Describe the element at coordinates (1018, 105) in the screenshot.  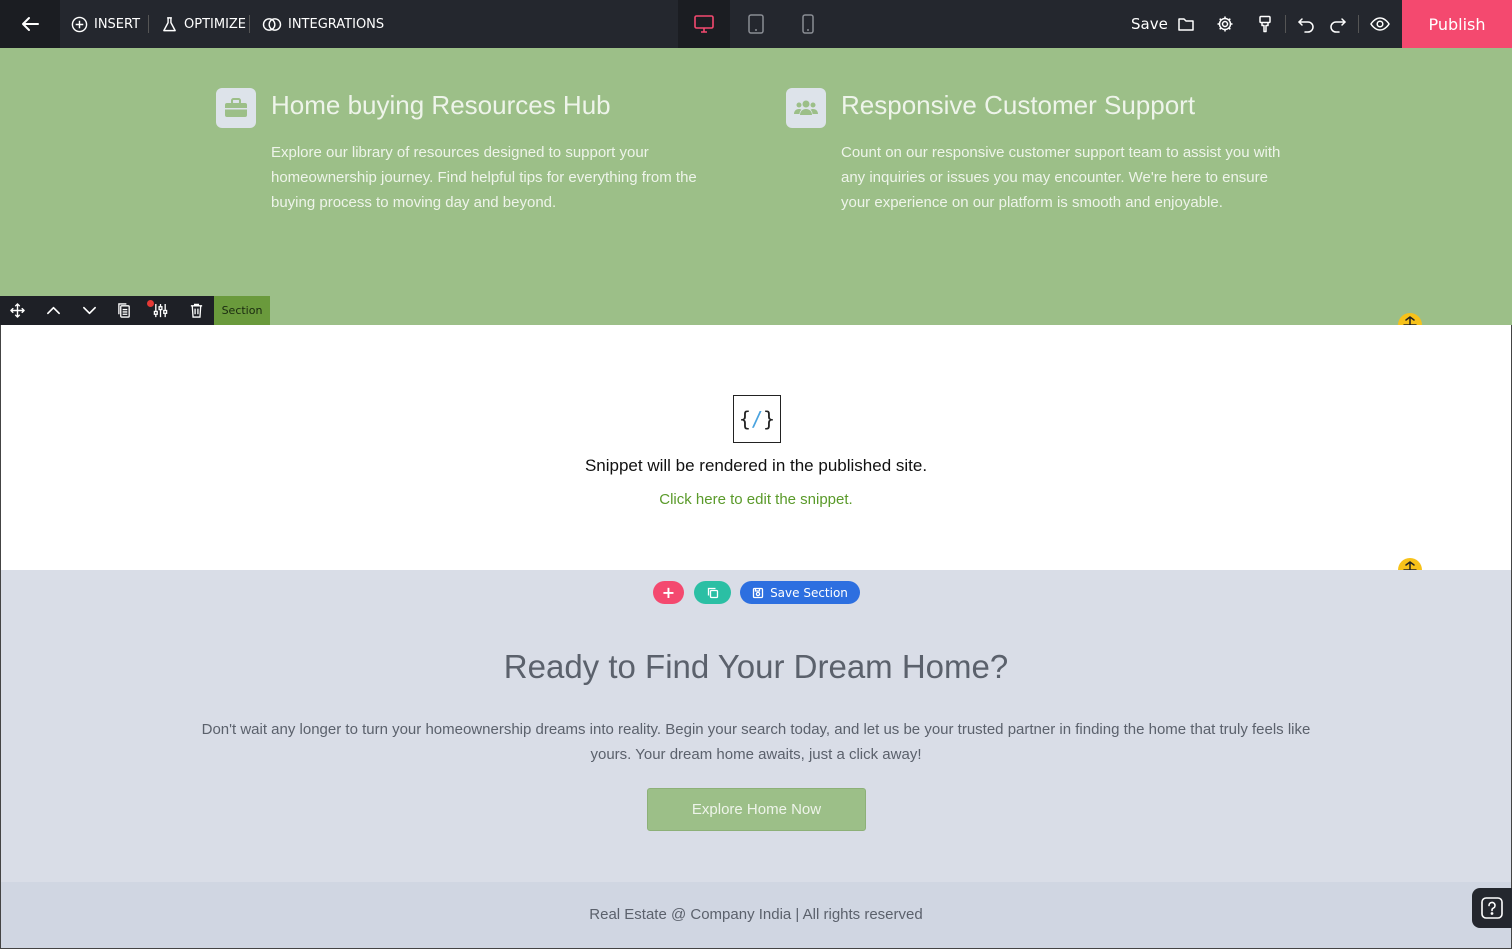
I see `feature-title: Responsive Customer Support` at that location.